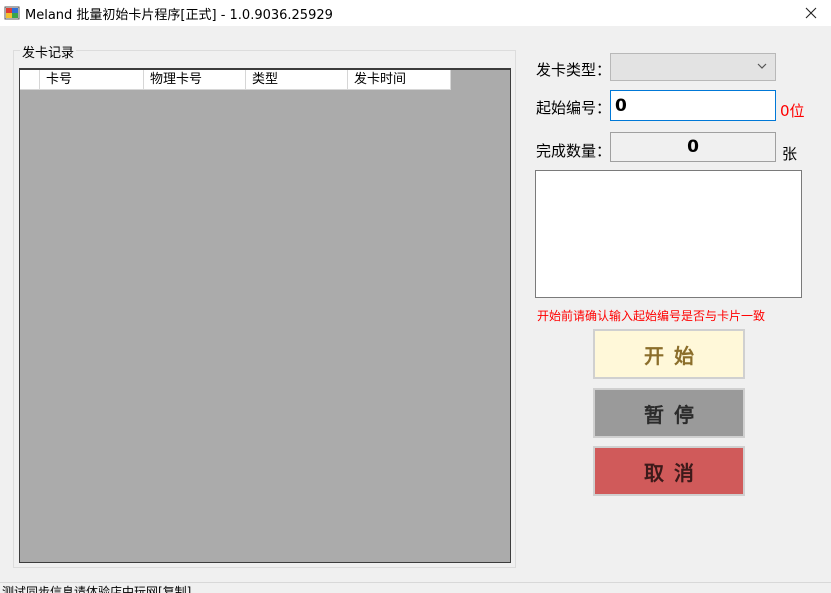 The height and width of the screenshot is (593, 831). I want to click on title-bar: Meland 批量初始卡片程序[正式] - 1.0.9036.25929, so click(415, 13).